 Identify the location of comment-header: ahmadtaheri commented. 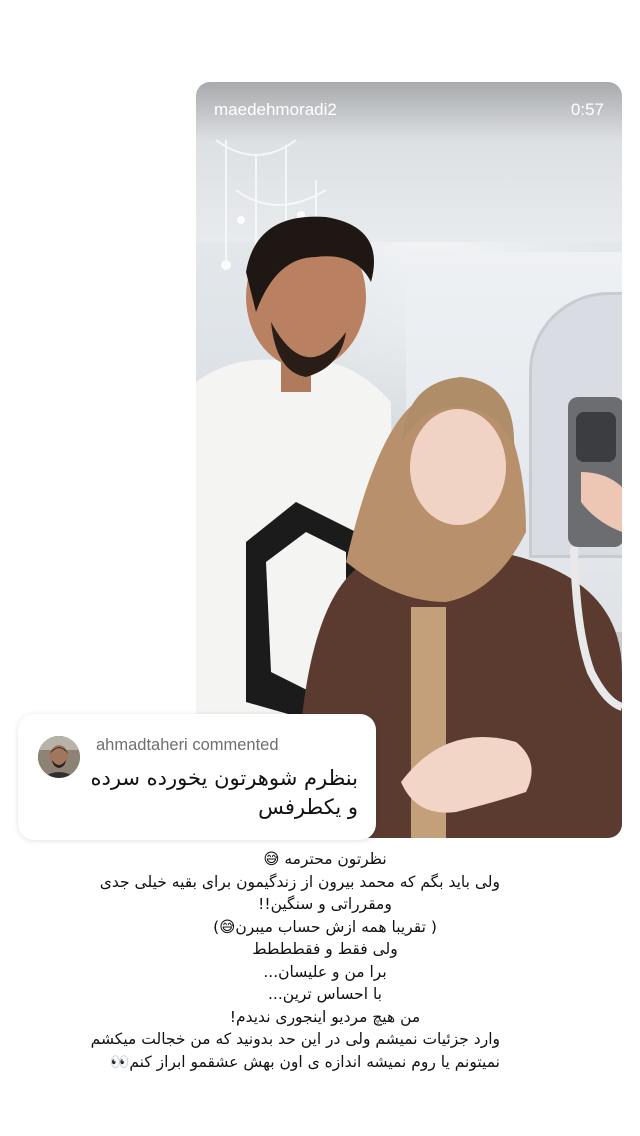
(187, 745).